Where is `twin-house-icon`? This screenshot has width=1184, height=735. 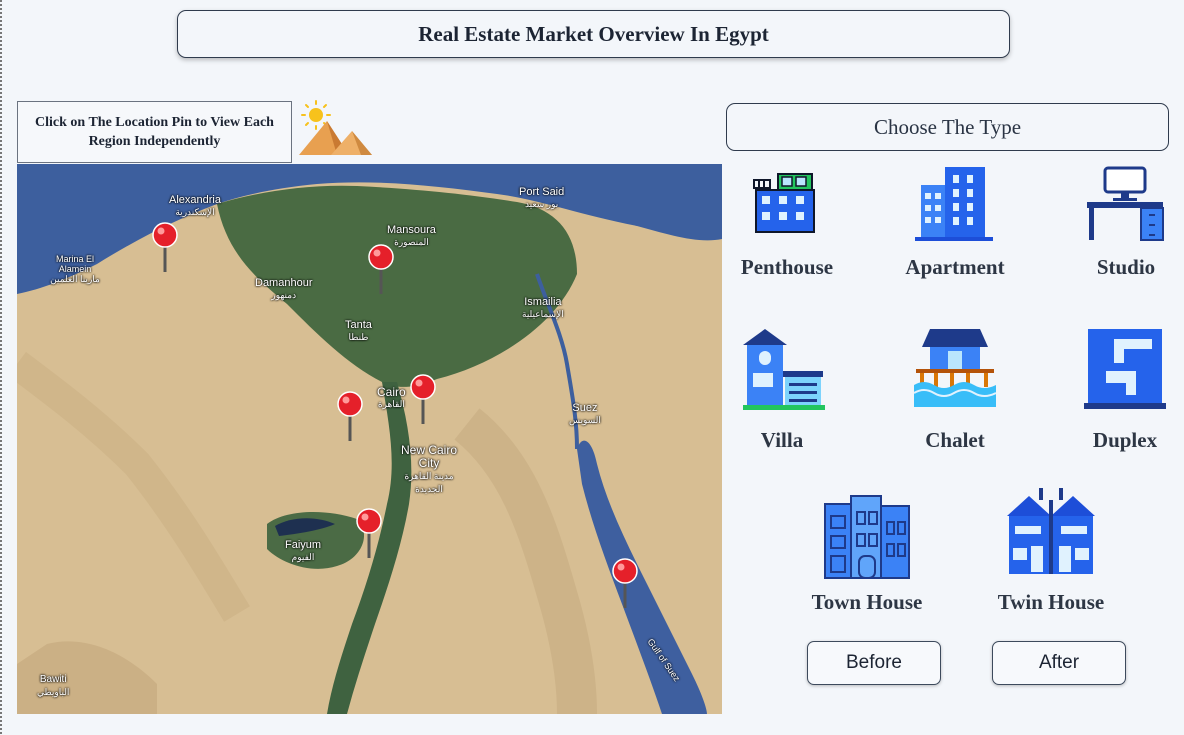 twin-house-icon is located at coordinates (1051, 531).